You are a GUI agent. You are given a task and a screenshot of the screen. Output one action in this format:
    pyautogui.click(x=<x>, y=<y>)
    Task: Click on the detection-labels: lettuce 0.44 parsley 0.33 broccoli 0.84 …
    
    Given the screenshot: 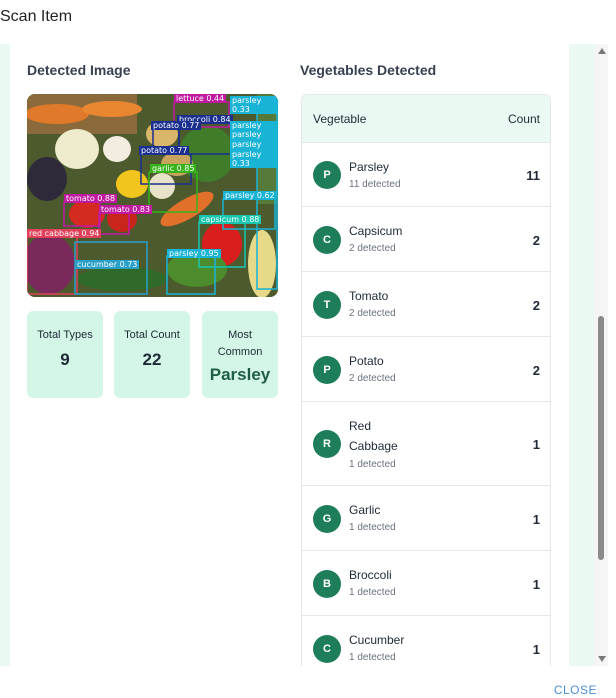 What is the action you would take?
    pyautogui.click(x=152, y=195)
    